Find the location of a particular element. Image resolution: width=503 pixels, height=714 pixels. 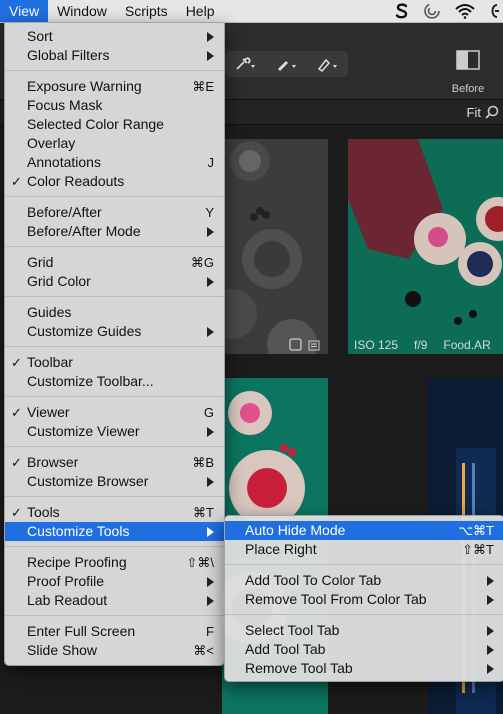

menu-item-select-tool-tab: Select Tool Tab is located at coordinates (364, 630).